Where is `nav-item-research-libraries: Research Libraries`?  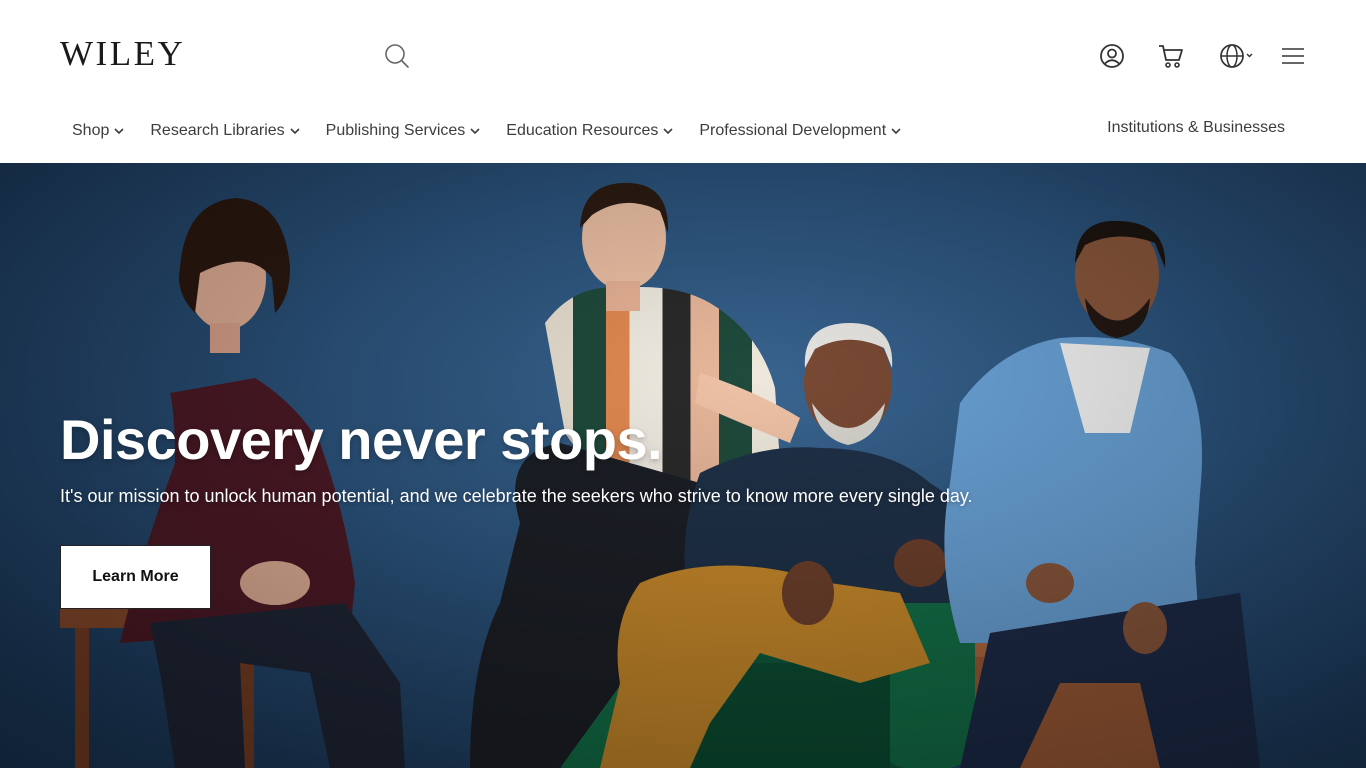
nav-item-research-libraries: Research Libraries is located at coordinates (225, 131).